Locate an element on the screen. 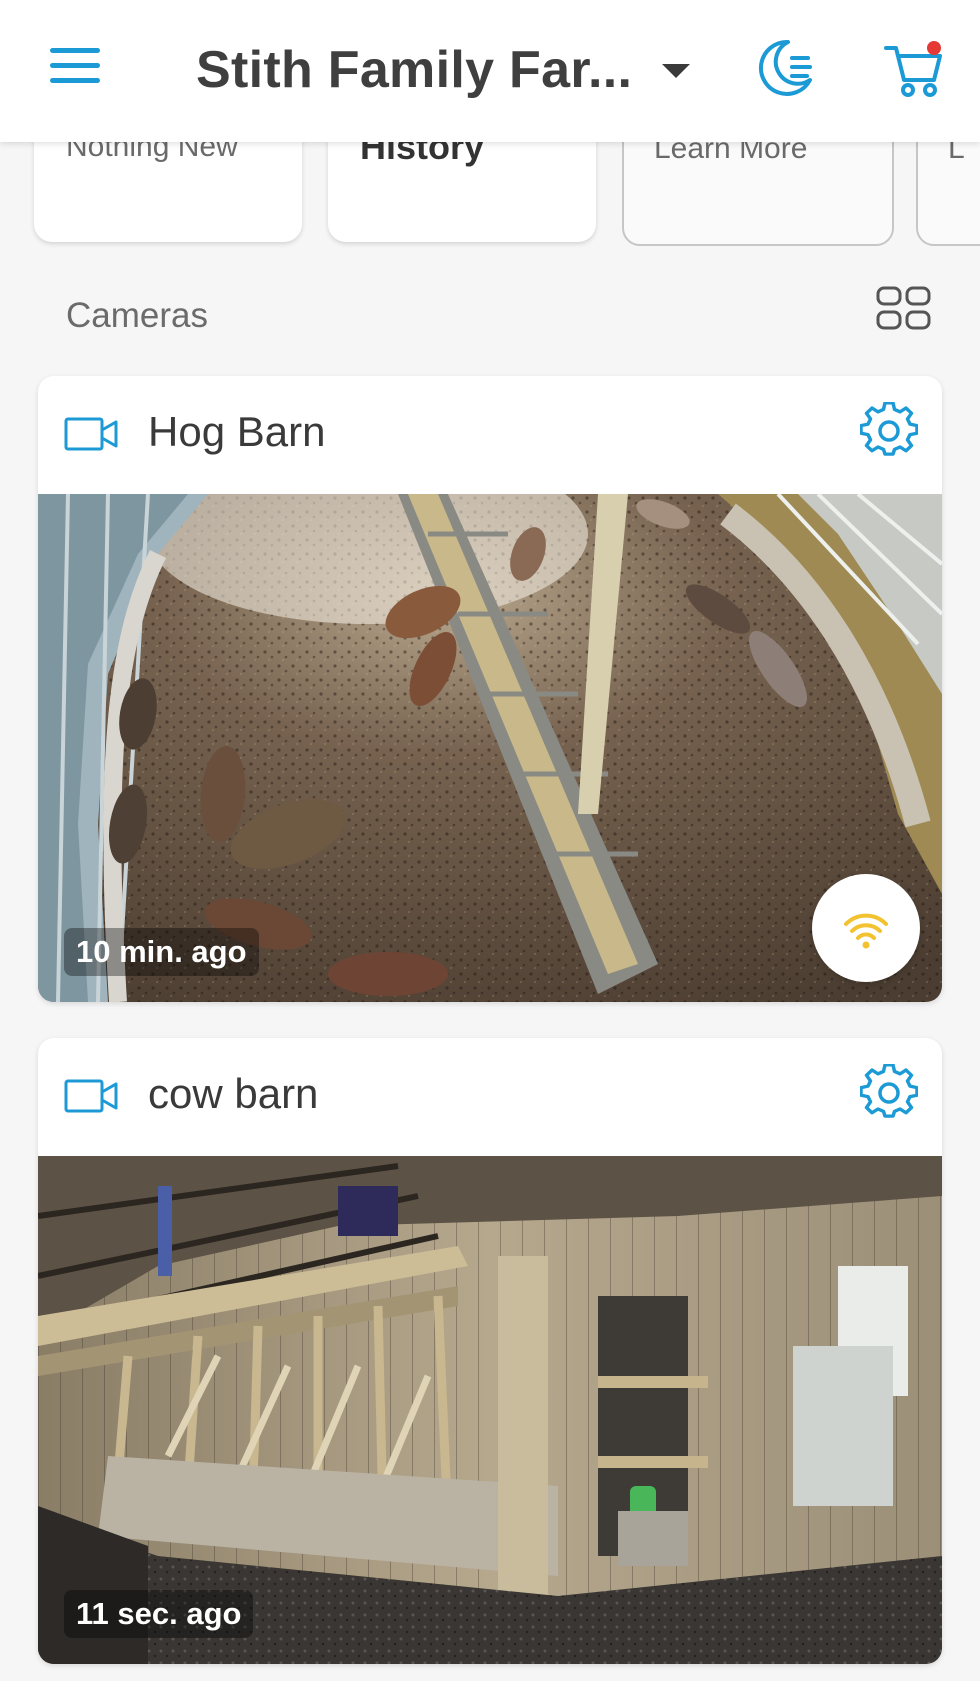  wifi-signal-icon is located at coordinates (866, 928).